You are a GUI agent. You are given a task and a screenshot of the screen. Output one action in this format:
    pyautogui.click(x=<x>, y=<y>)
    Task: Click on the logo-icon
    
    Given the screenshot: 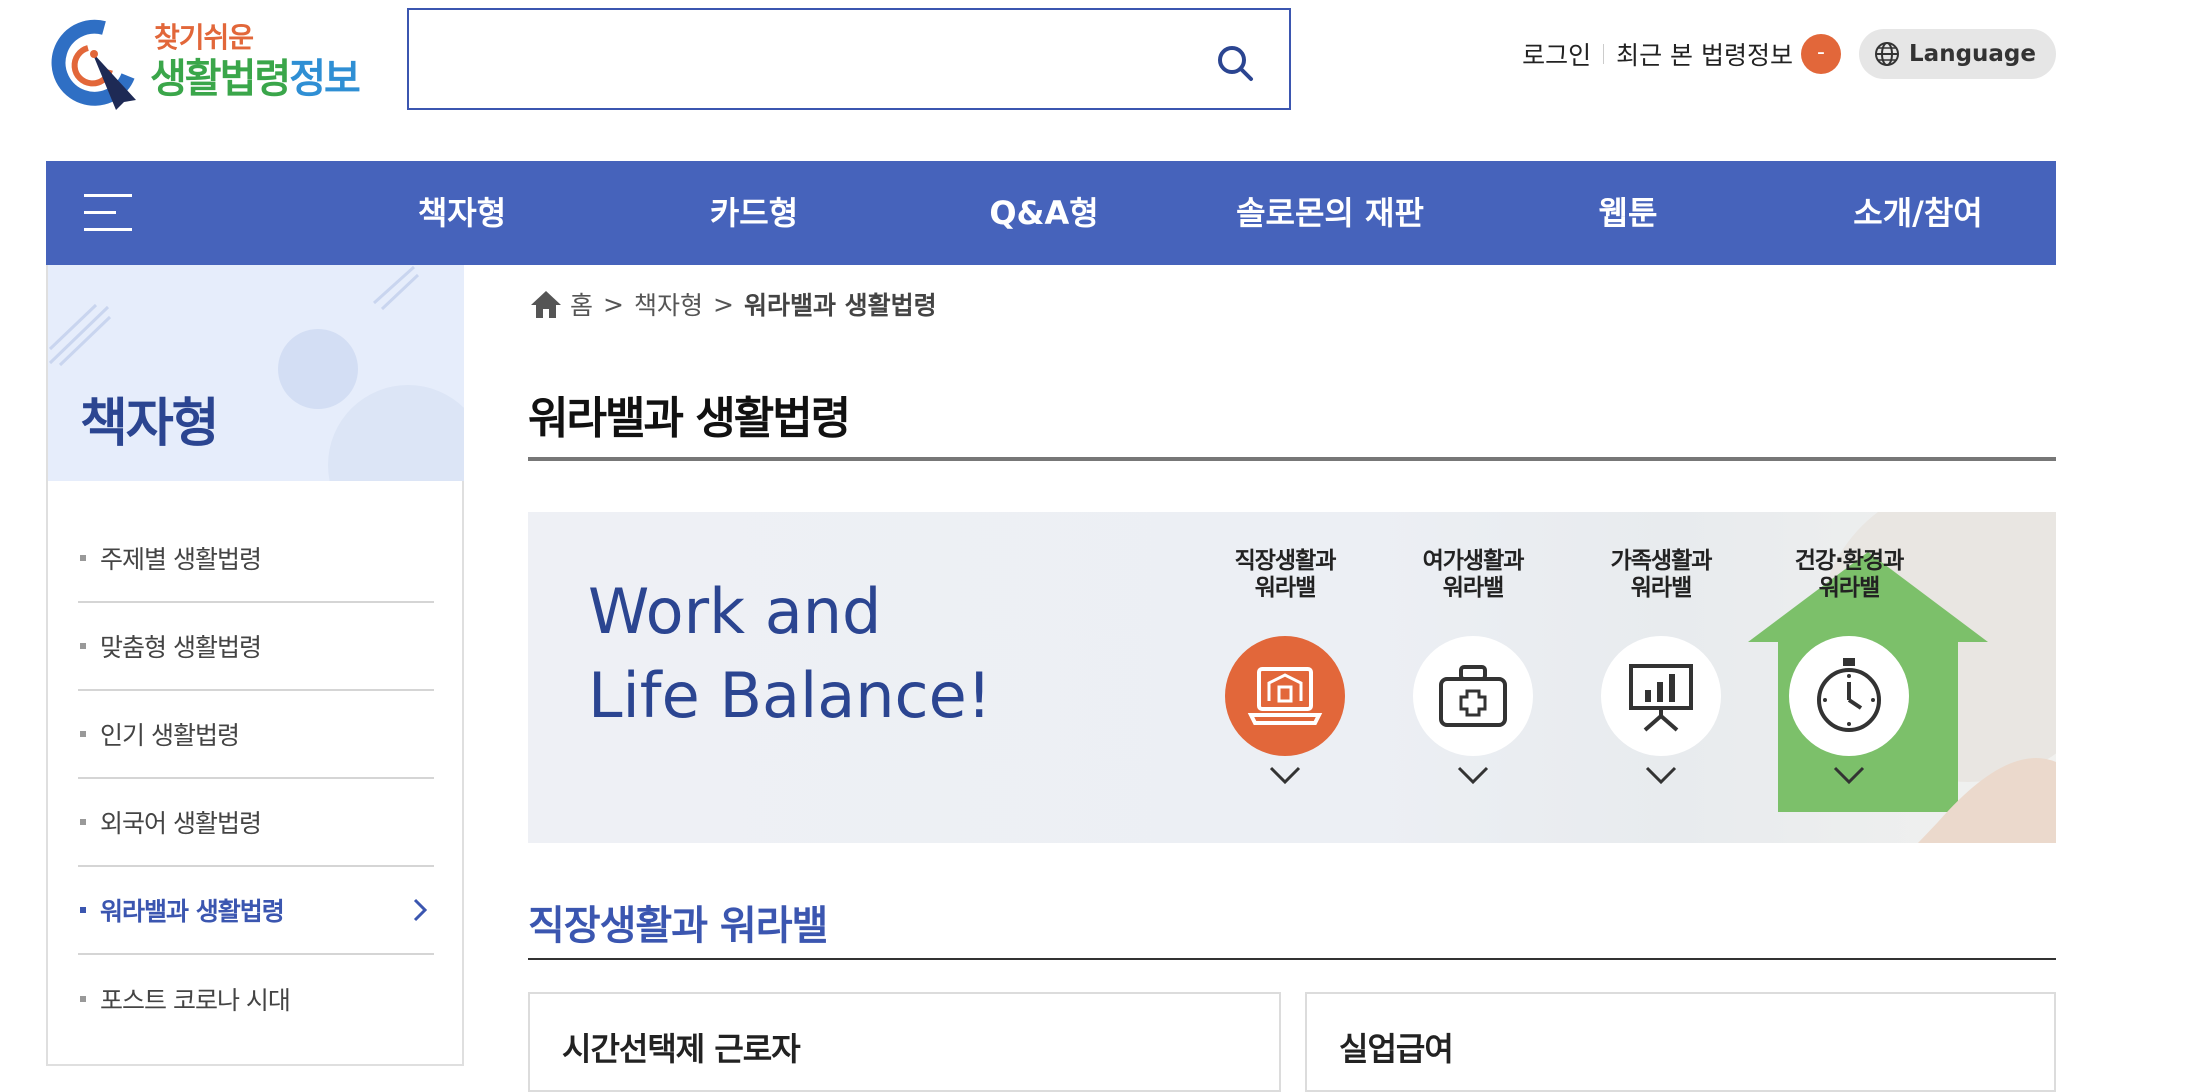 What is the action you would take?
    pyautogui.click(x=93, y=64)
    